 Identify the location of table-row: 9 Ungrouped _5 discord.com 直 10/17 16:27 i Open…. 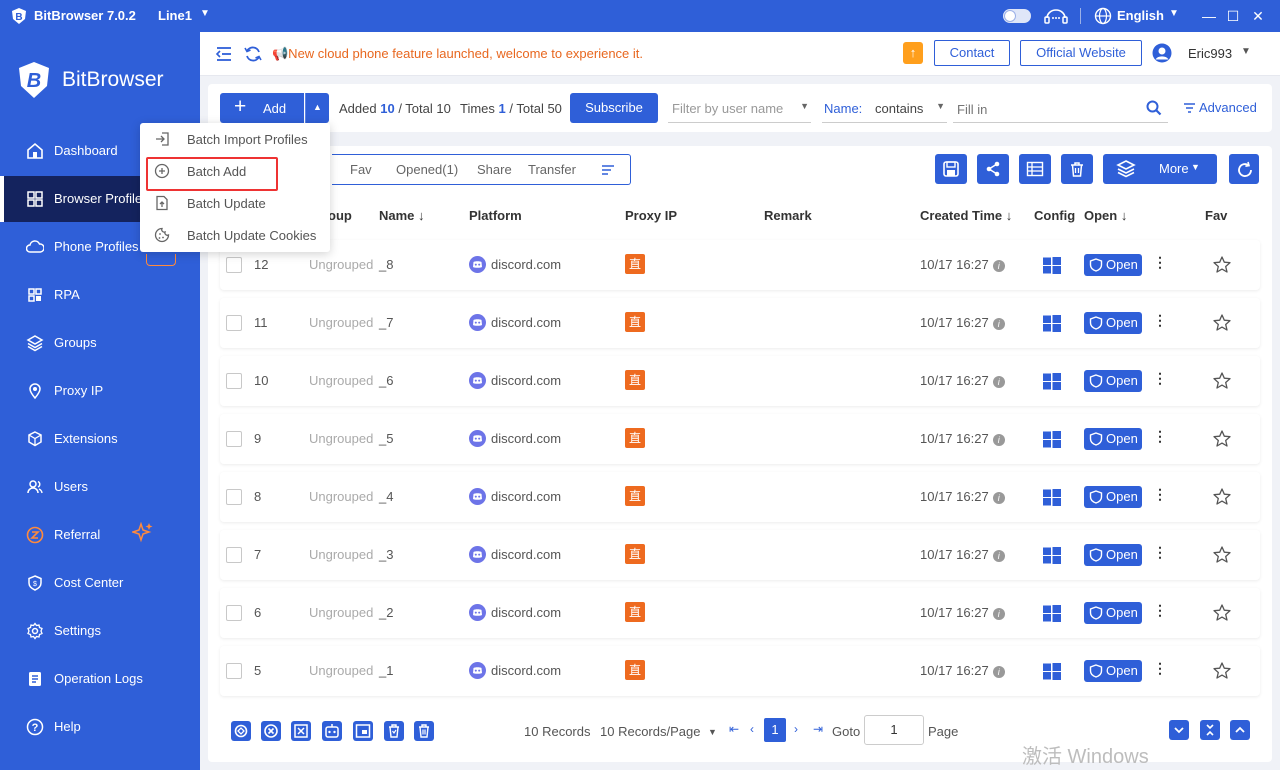
(740, 439).